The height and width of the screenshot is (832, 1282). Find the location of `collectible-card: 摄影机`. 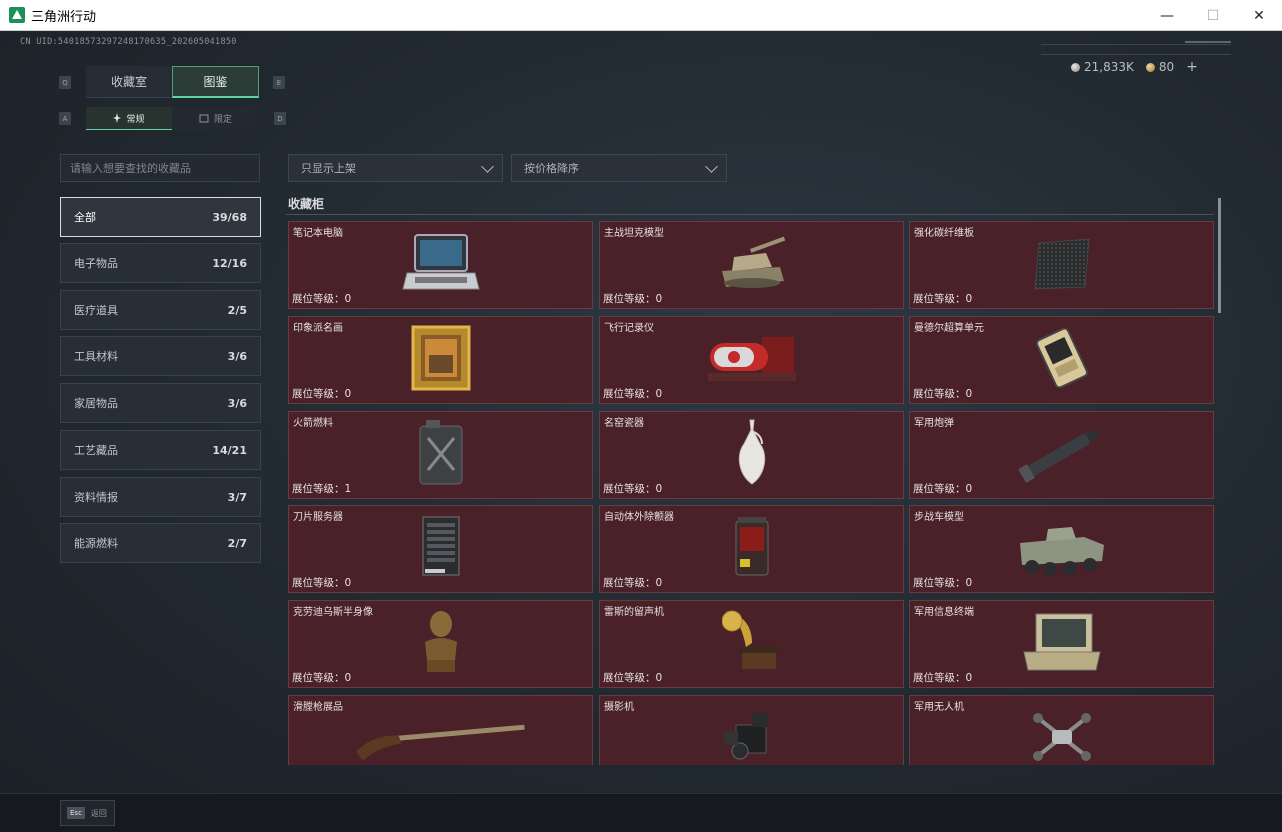

collectible-card: 摄影机 is located at coordinates (751, 730).